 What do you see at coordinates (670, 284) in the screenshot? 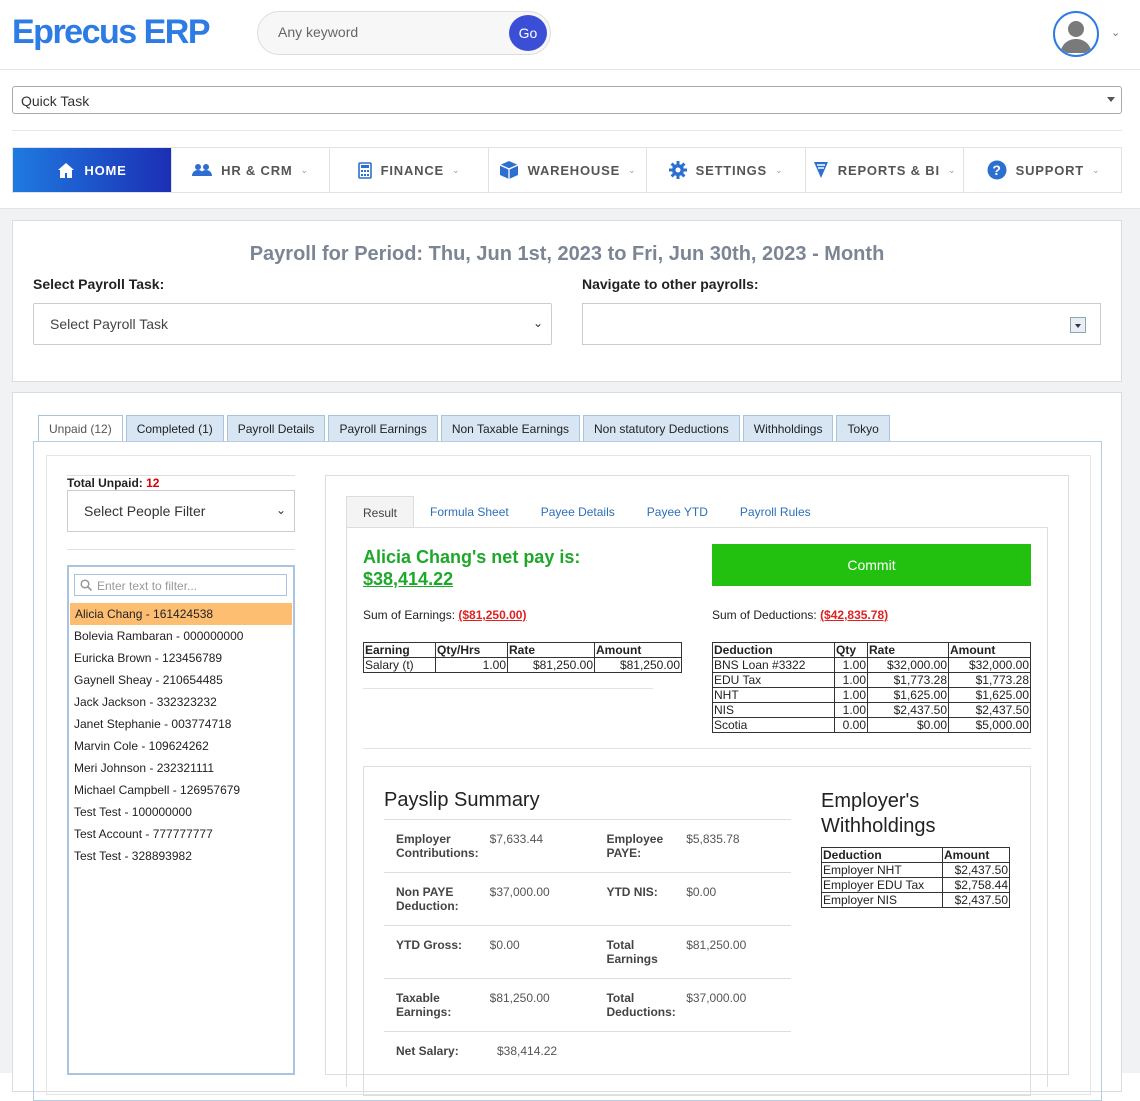
I see `navigate-payrolls-label: Navigate to other payrolls:` at bounding box center [670, 284].